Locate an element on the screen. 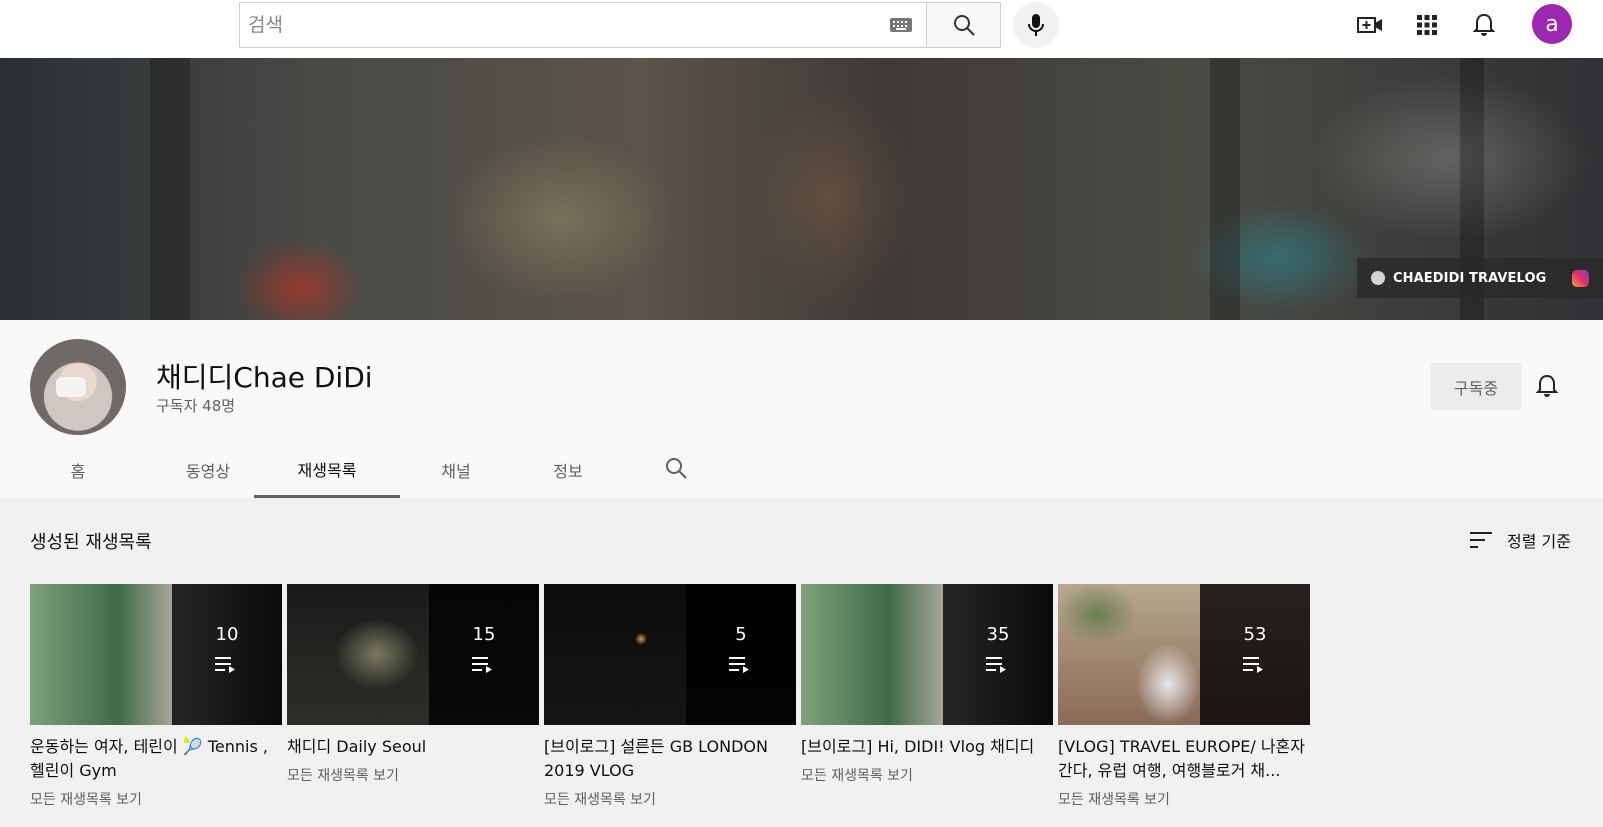 The height and width of the screenshot is (827, 1603). globe-icon is located at coordinates (1378, 278).